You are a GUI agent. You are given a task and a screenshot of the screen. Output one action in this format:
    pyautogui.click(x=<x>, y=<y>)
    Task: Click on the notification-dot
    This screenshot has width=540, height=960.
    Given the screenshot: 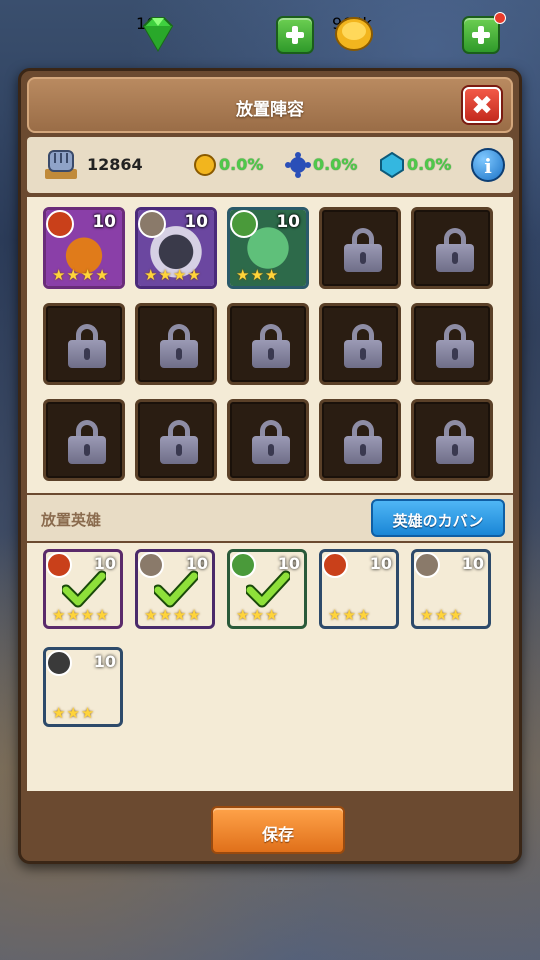 What is the action you would take?
    pyautogui.click(x=500, y=18)
    